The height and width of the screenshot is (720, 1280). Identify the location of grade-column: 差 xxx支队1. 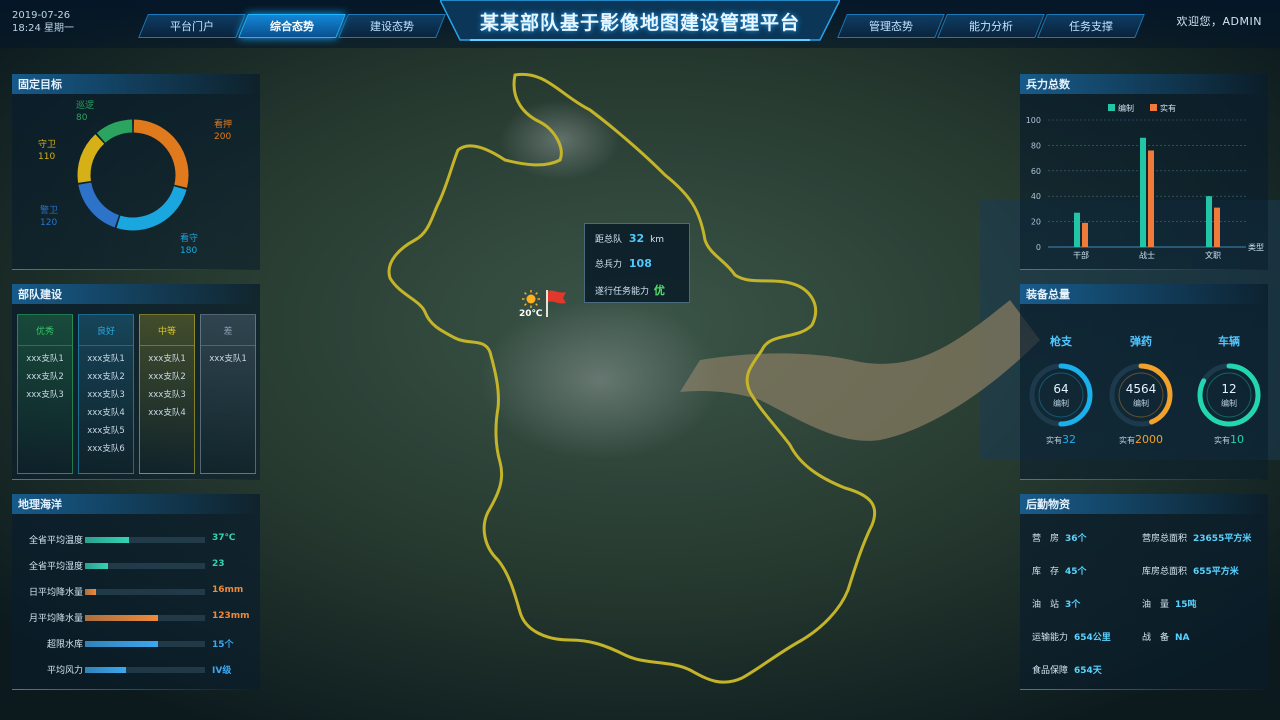
(228, 394).